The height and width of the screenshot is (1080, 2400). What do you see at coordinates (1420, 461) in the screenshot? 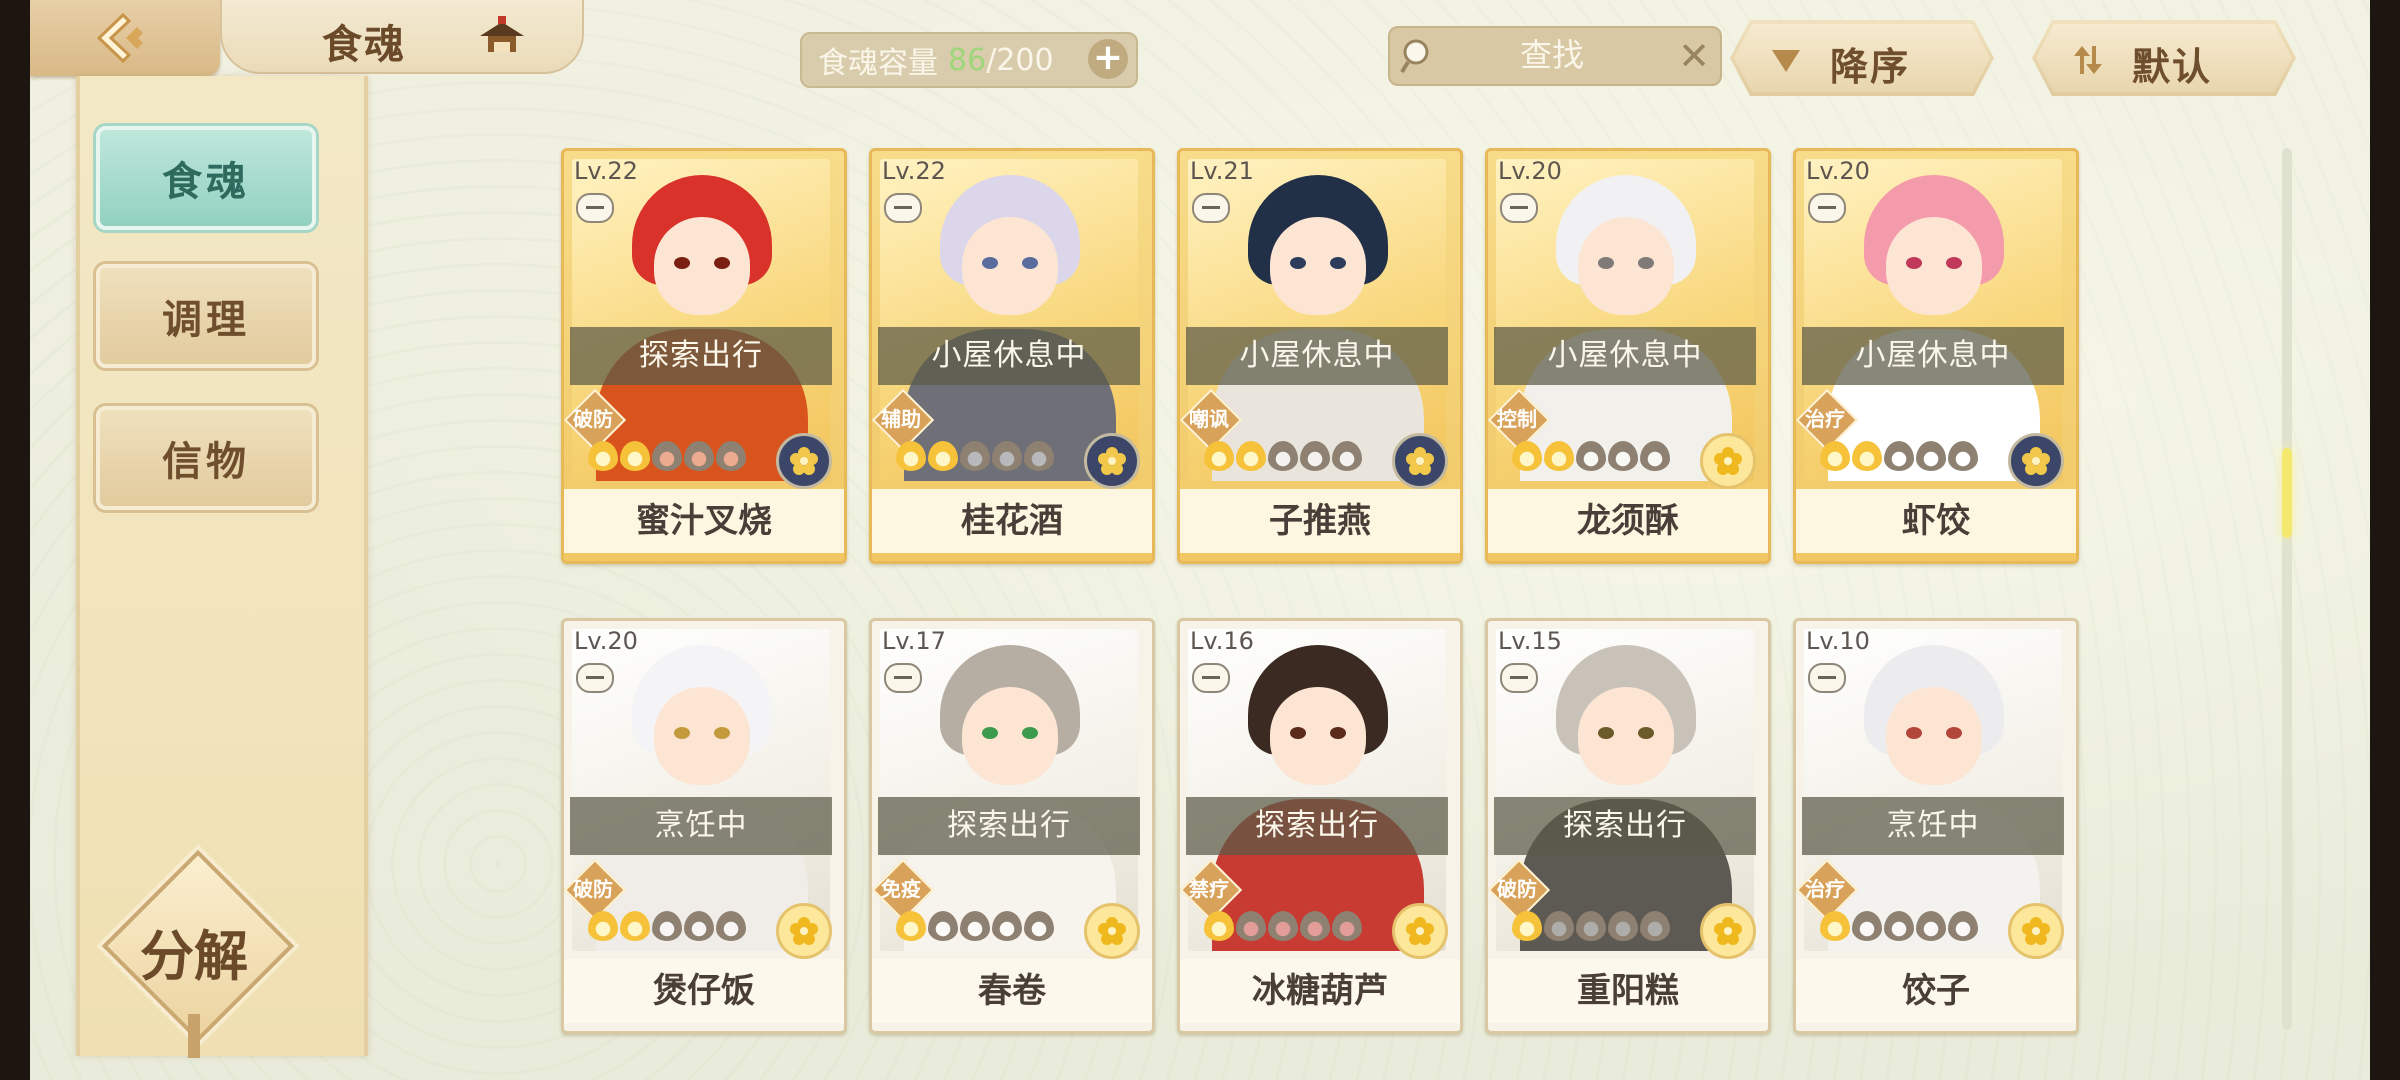
I see `element-badge` at bounding box center [1420, 461].